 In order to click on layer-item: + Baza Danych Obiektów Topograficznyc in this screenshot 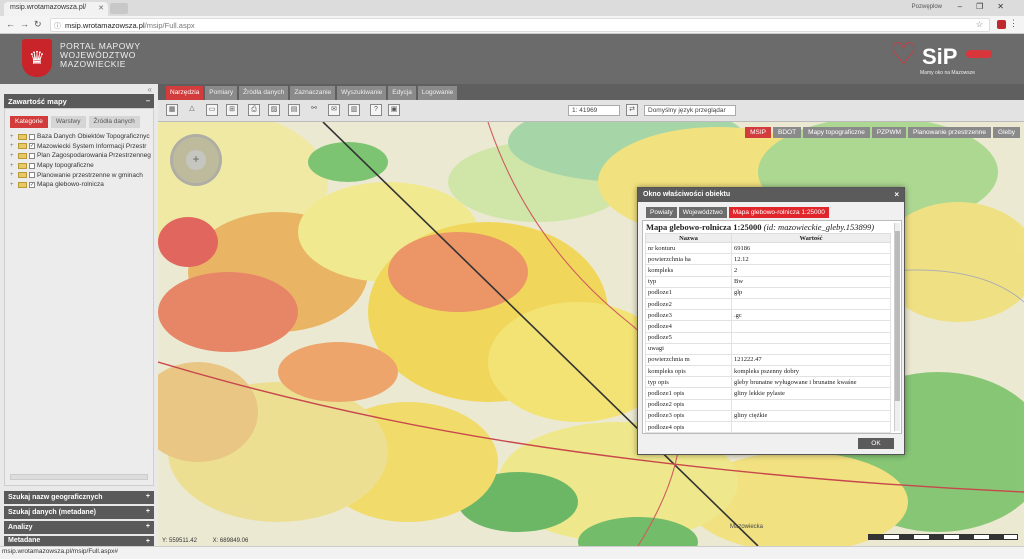, I will do `click(81, 137)`.